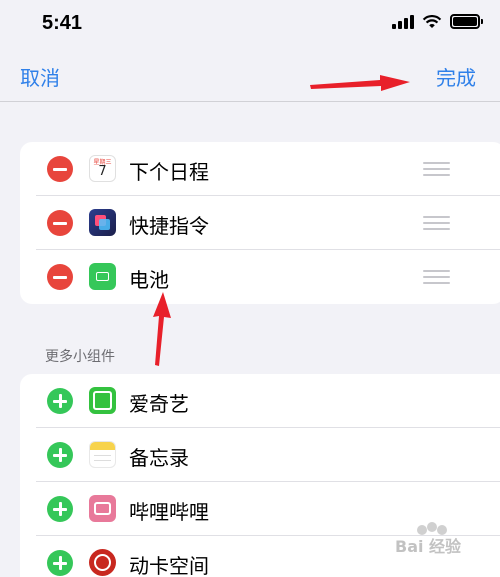 This screenshot has height=577, width=500. I want to click on battery-status-icon, so click(466, 21).